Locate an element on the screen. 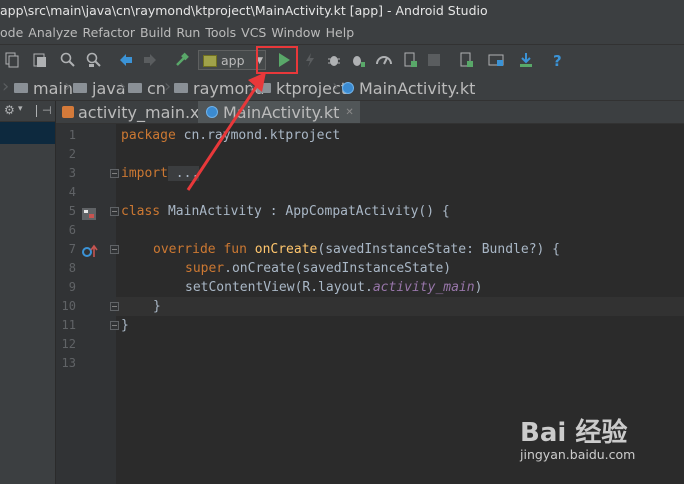 This screenshot has height=484, width=684. function-name: onCreate is located at coordinates (286, 249).